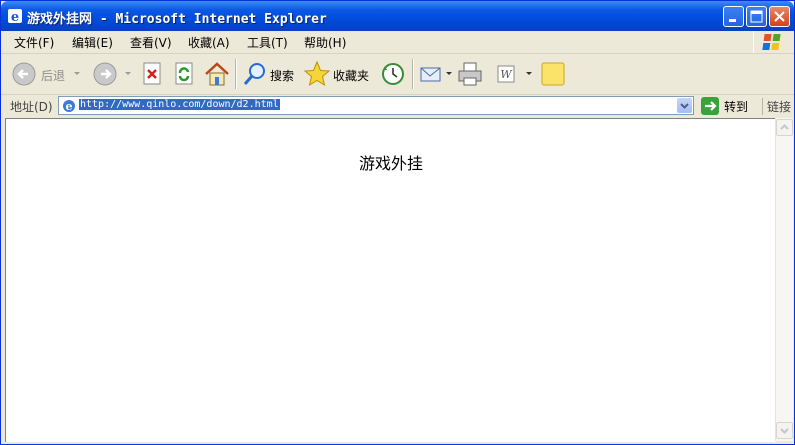  I want to click on history-icon, so click(393, 74).